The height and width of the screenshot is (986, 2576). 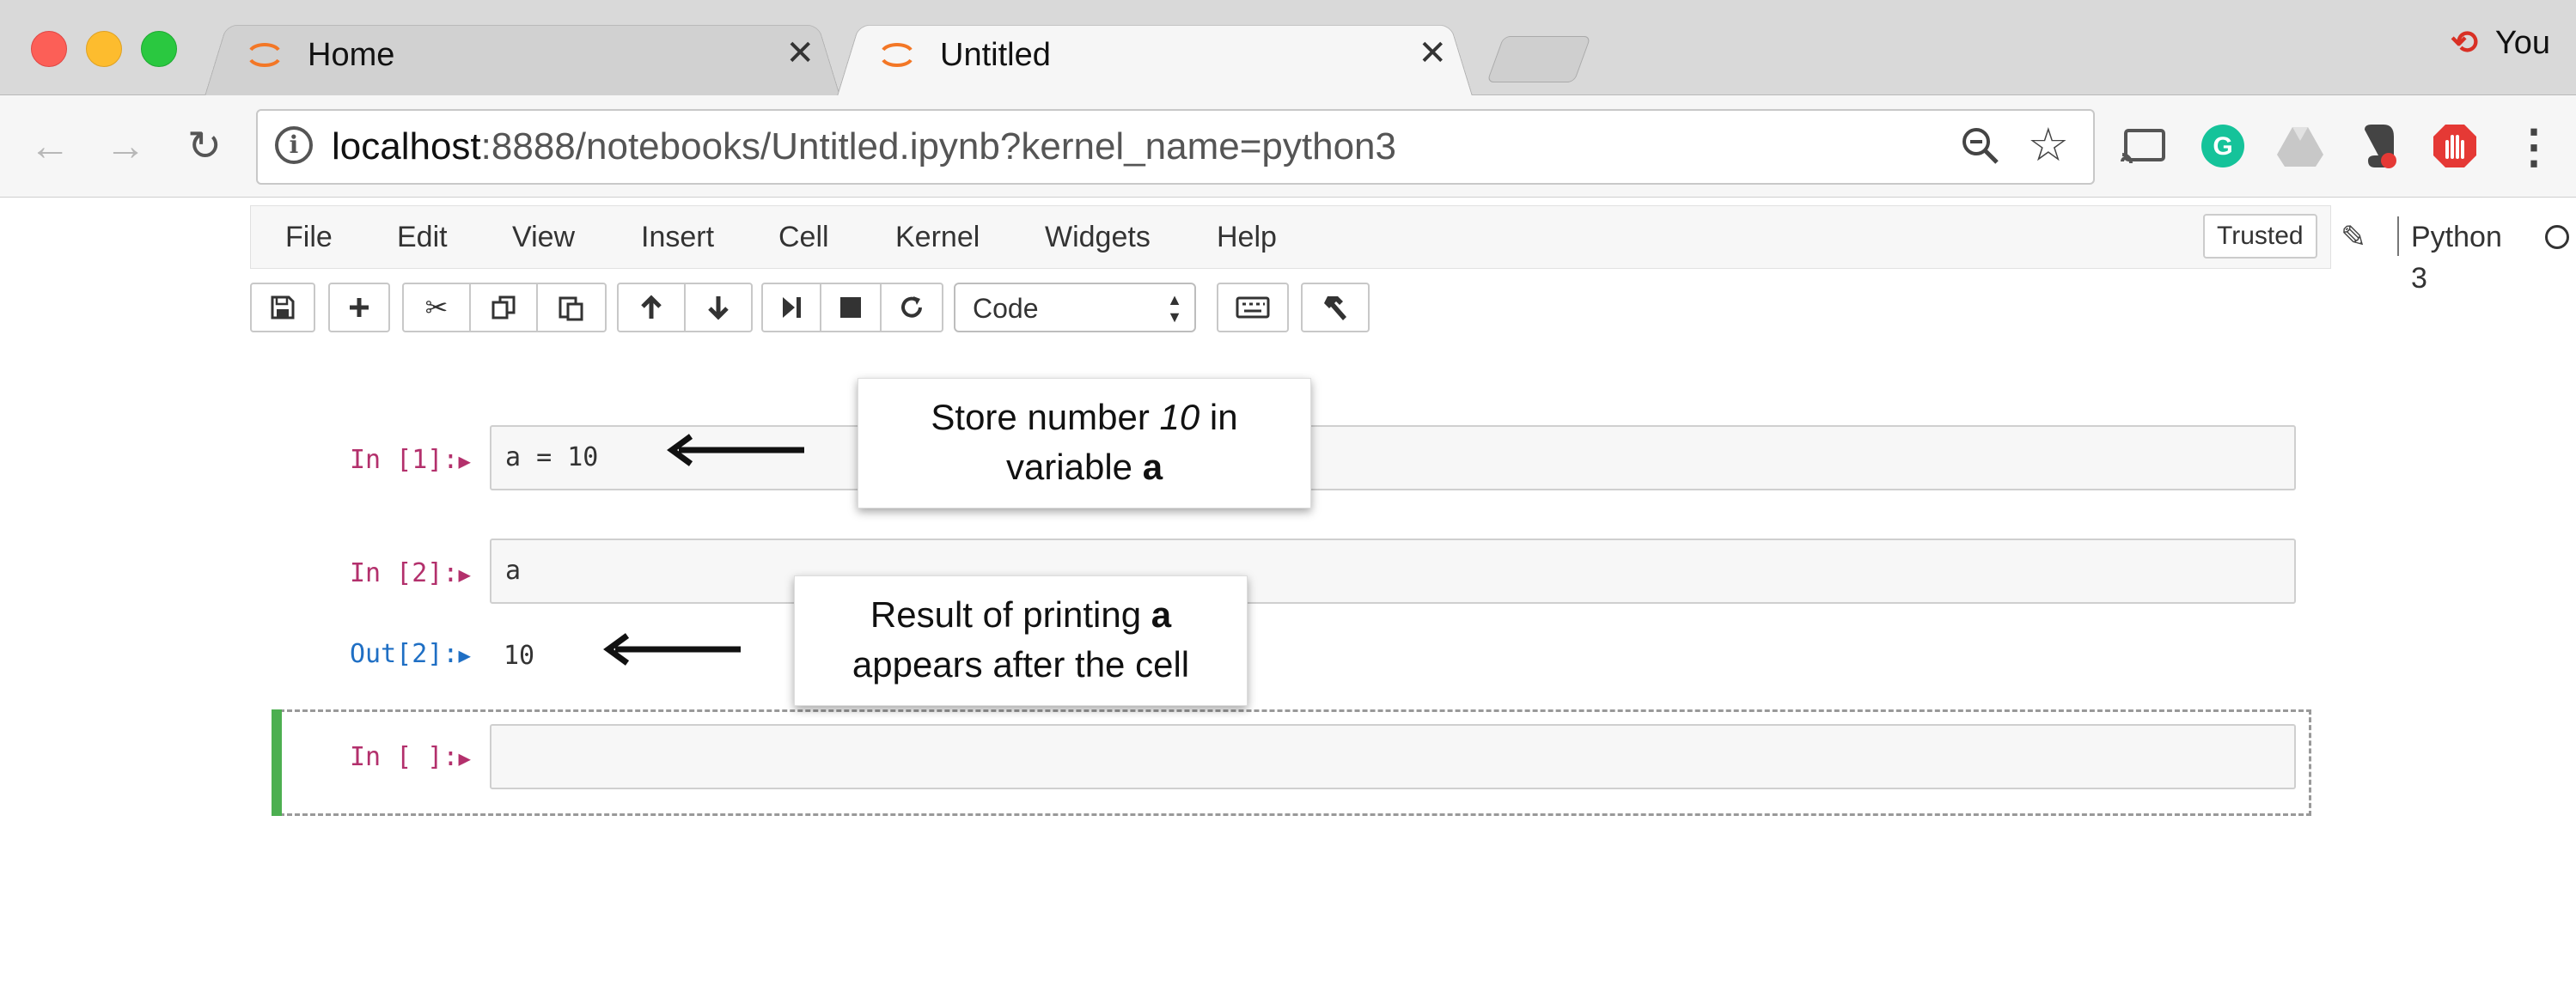 What do you see at coordinates (410, 654) in the screenshot?
I see `cell-output-prompt: Out[2]:▶` at bounding box center [410, 654].